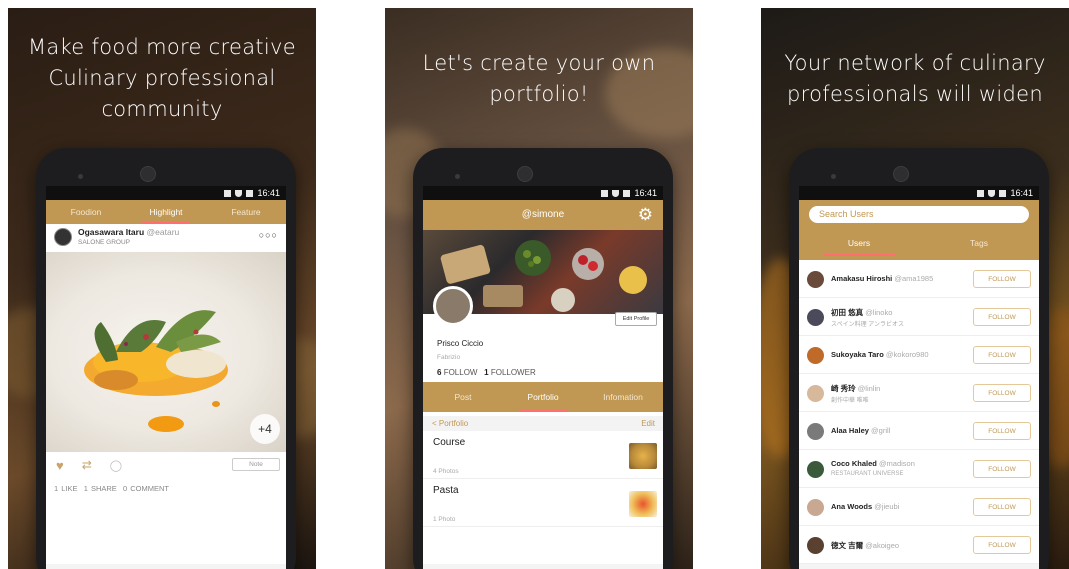 The height and width of the screenshot is (569, 1069). Describe the element at coordinates (486, 372) in the screenshot. I see `follow-counts: 6 FOLLOW 1 FOLLOWER` at that location.